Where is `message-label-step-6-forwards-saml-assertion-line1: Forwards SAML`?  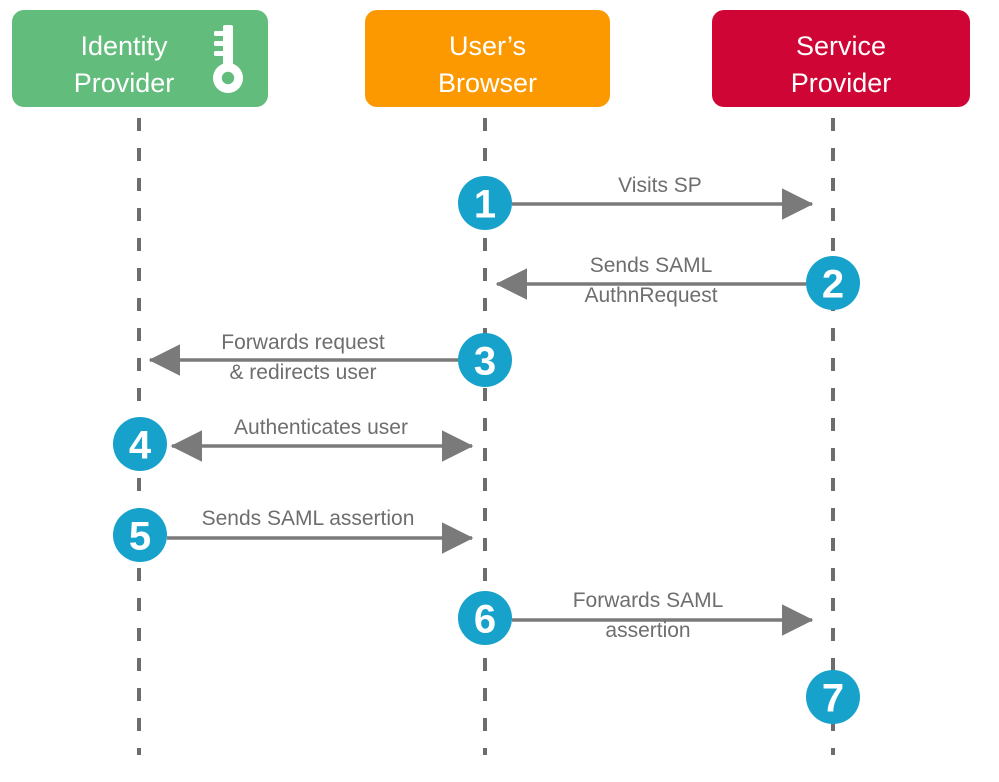 message-label-step-6-forwards-saml-assertion-line1: Forwards SAML is located at coordinates (648, 600).